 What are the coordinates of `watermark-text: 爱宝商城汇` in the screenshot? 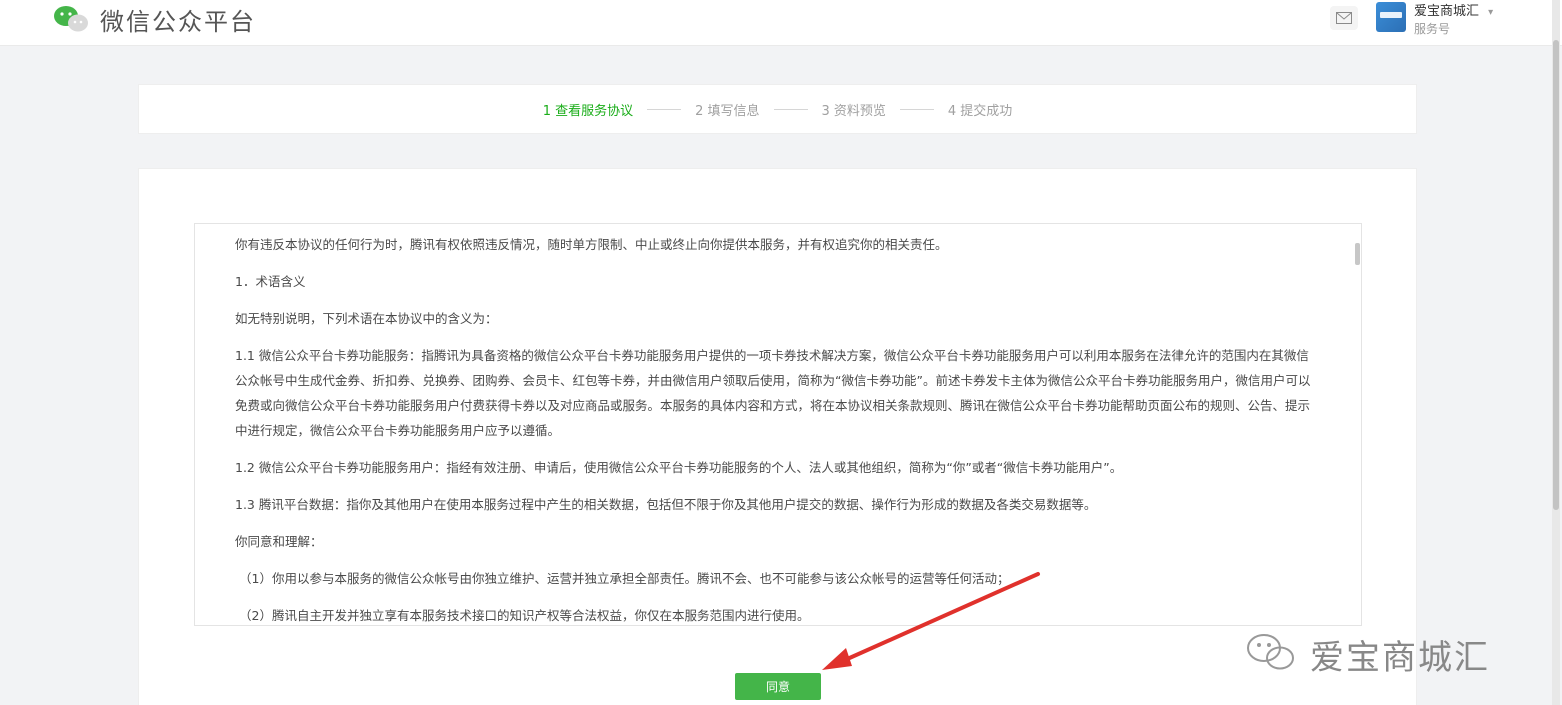 It's located at (1400, 657).